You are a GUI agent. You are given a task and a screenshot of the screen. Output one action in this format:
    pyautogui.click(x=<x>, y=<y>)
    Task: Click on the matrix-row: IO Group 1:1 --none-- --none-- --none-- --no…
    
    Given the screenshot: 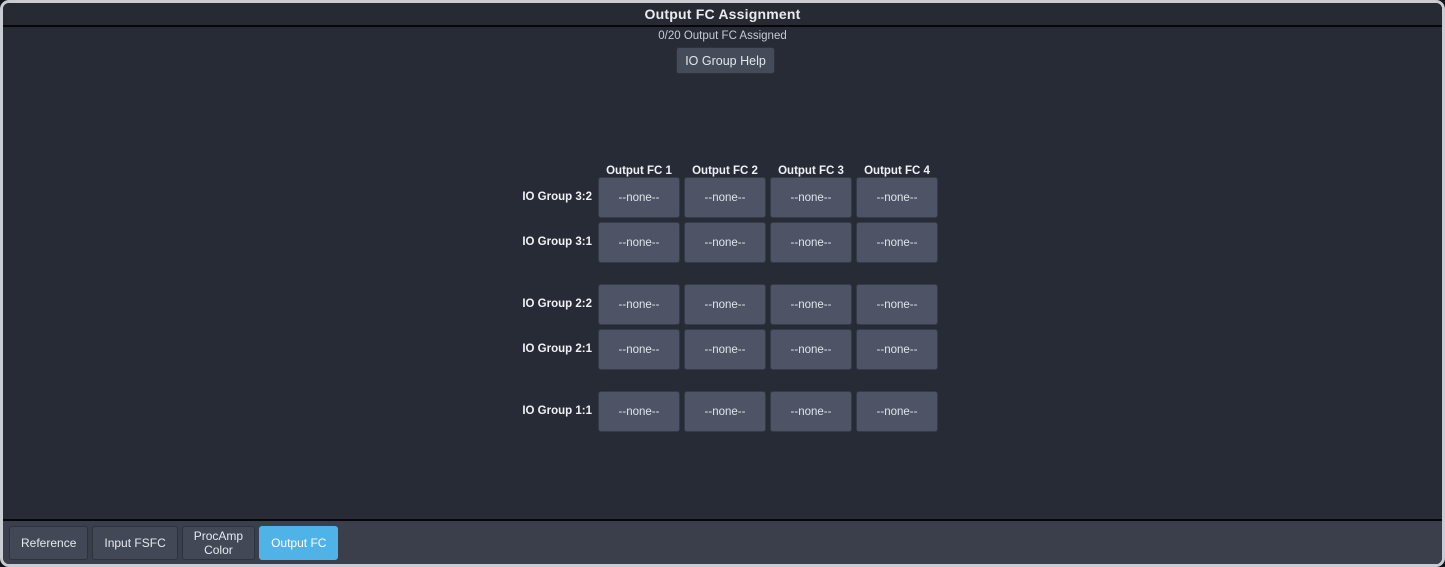 What is the action you would take?
    pyautogui.click(x=722, y=411)
    